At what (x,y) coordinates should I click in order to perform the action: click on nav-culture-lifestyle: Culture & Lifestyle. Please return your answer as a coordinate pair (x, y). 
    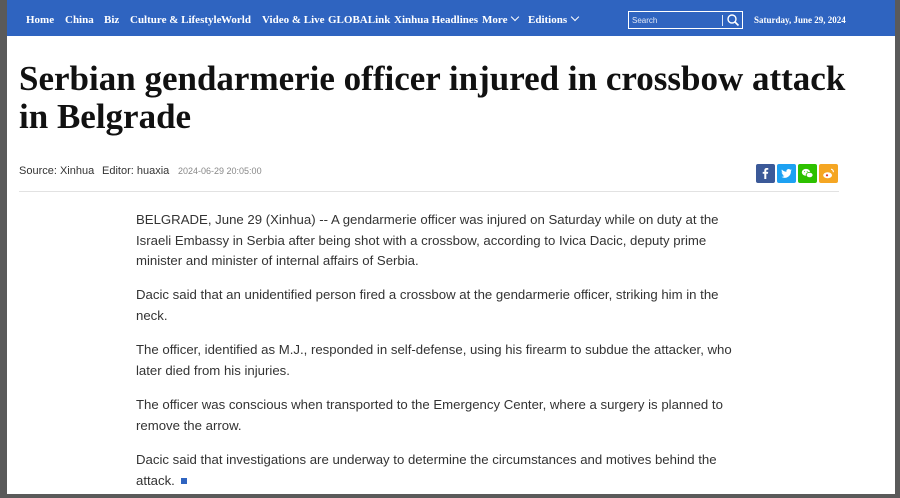
    Looking at the image, I should click on (175, 18).